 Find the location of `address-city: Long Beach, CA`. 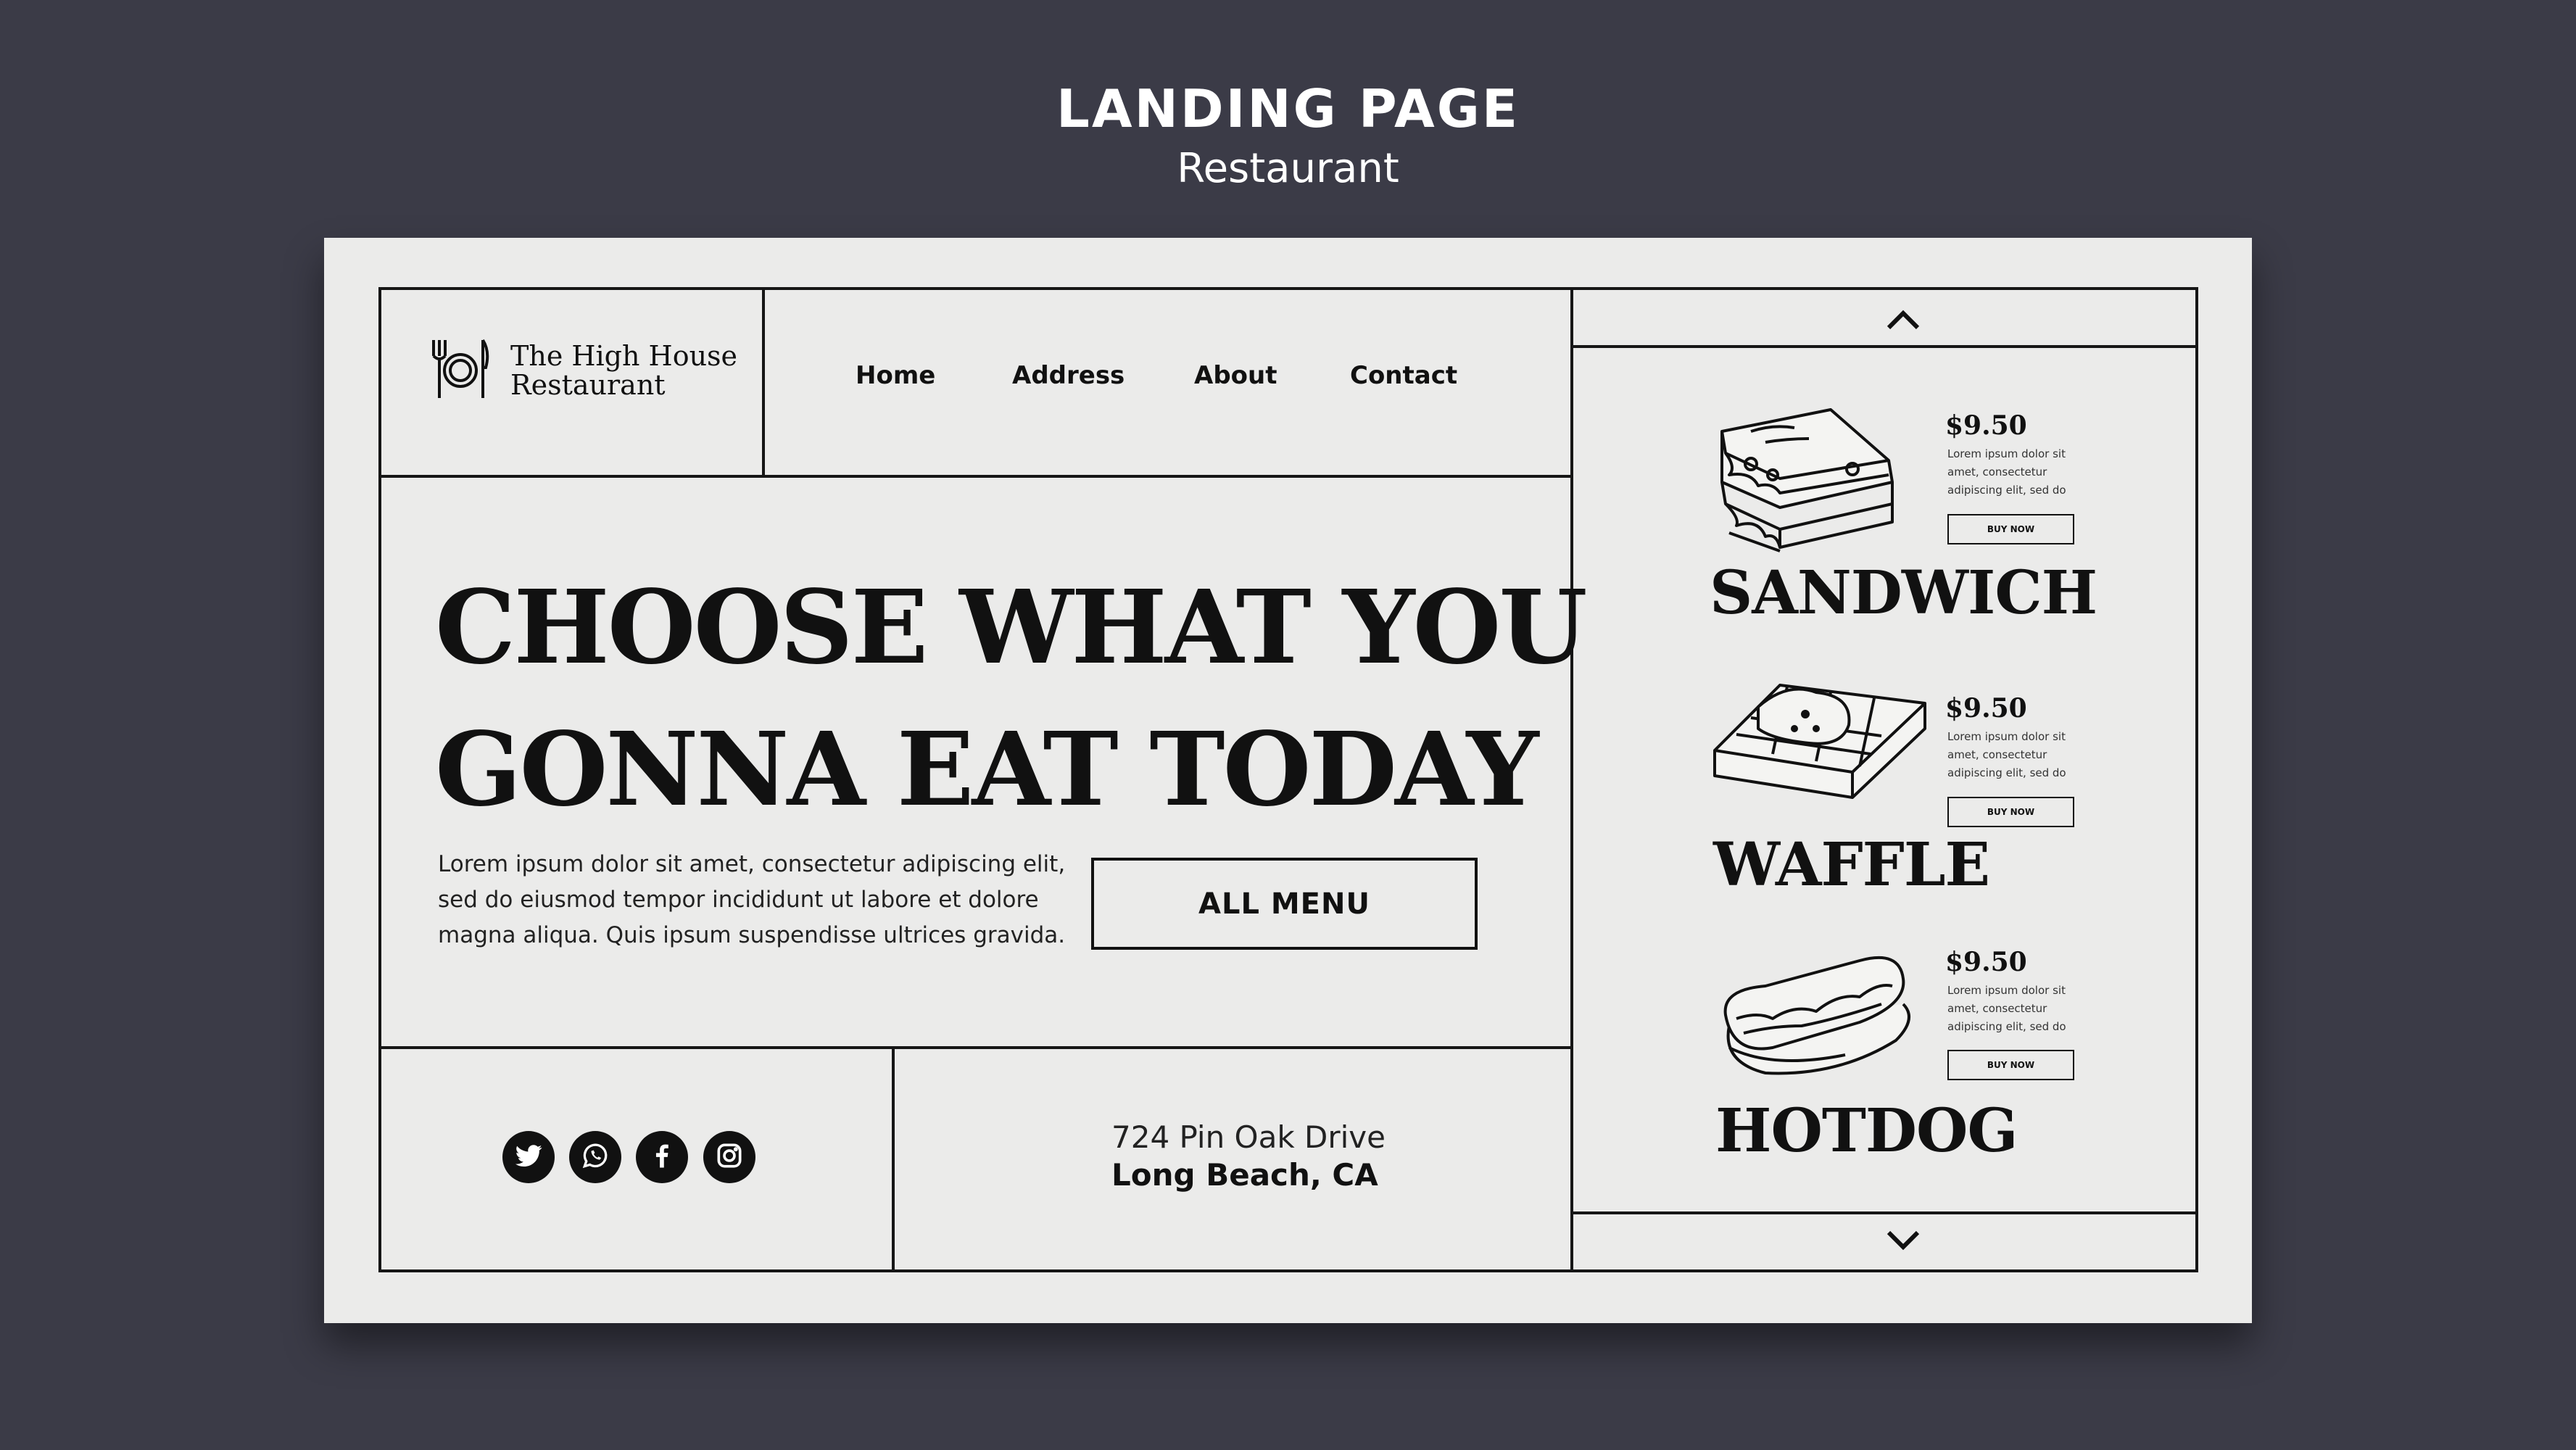

address-city: Long Beach, CA is located at coordinates (1244, 1175).